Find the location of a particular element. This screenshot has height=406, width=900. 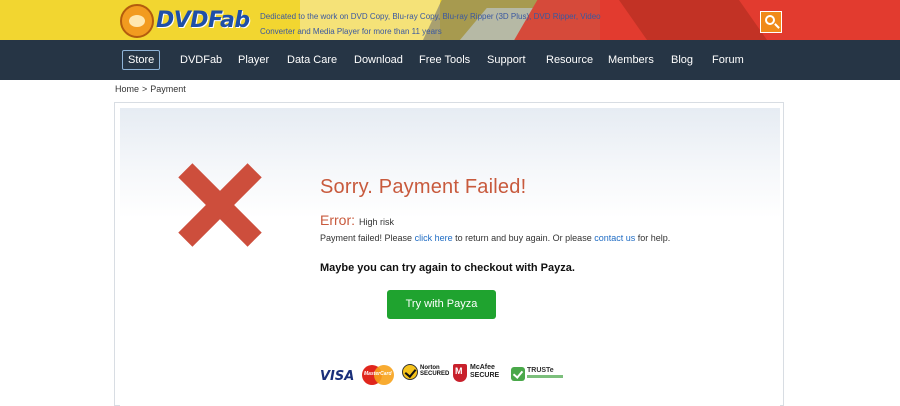

contact-us-link: contact us is located at coordinates (614, 238).